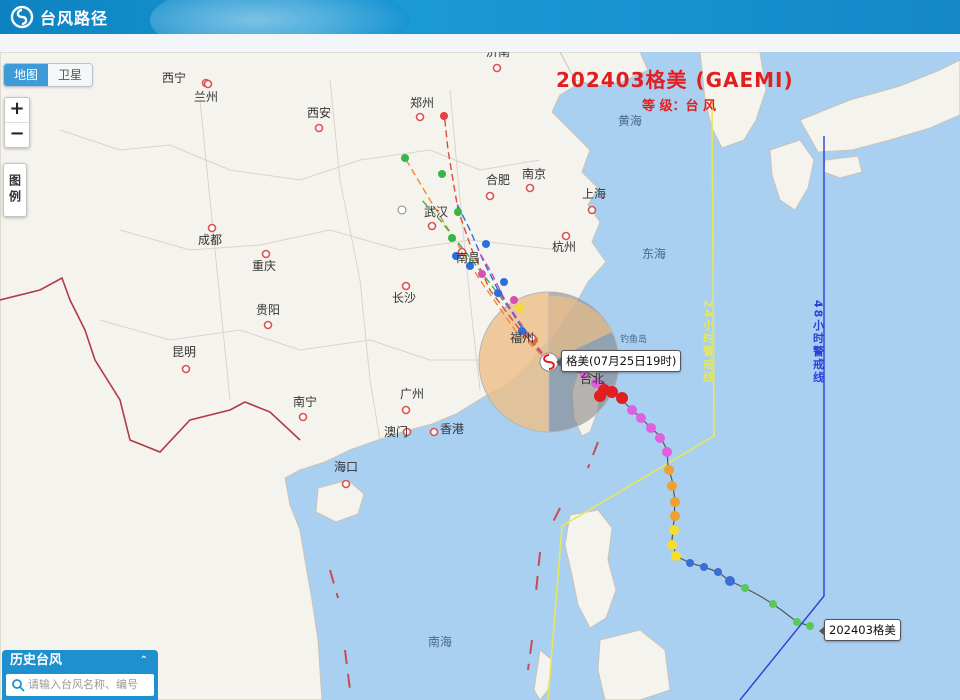 Image resolution: width=960 pixels, height=700 pixels. What do you see at coordinates (184, 352) in the screenshot?
I see `city-label: 昆明` at bounding box center [184, 352].